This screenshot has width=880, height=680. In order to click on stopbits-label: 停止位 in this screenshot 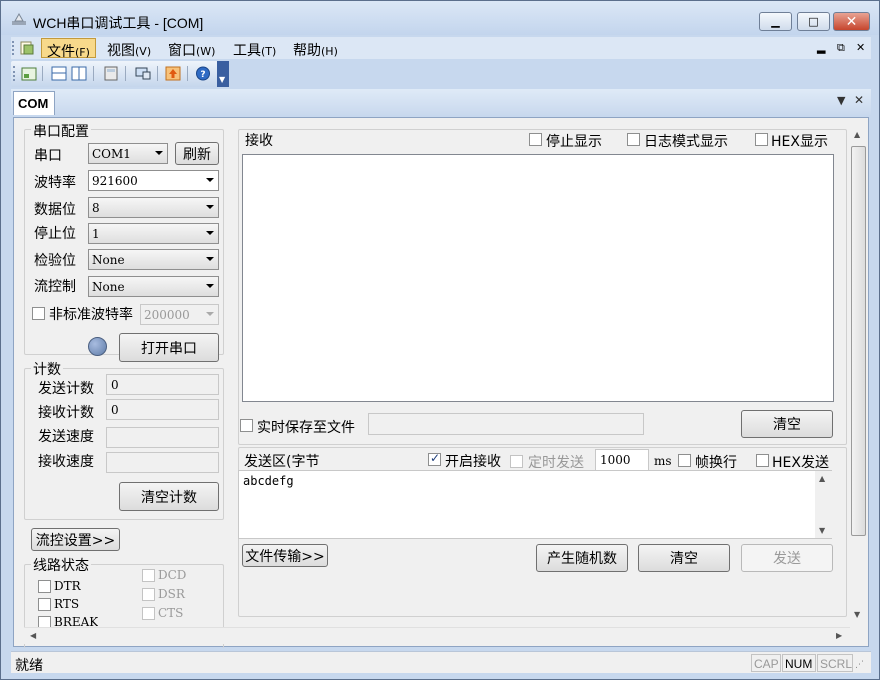, I will do `click(55, 234)`.